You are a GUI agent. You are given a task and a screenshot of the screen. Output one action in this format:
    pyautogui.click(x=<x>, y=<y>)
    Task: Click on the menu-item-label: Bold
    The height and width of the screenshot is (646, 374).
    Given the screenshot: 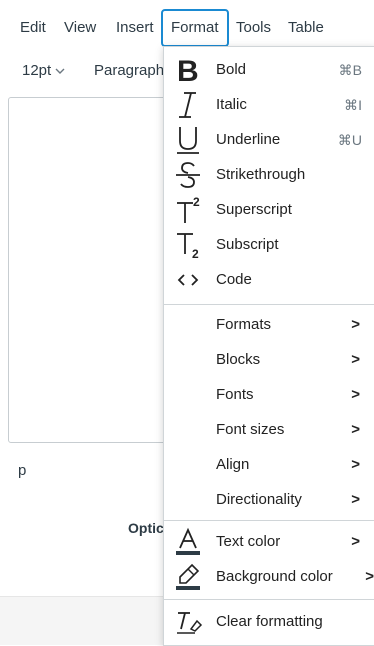 What is the action you would take?
    pyautogui.click(x=231, y=69)
    